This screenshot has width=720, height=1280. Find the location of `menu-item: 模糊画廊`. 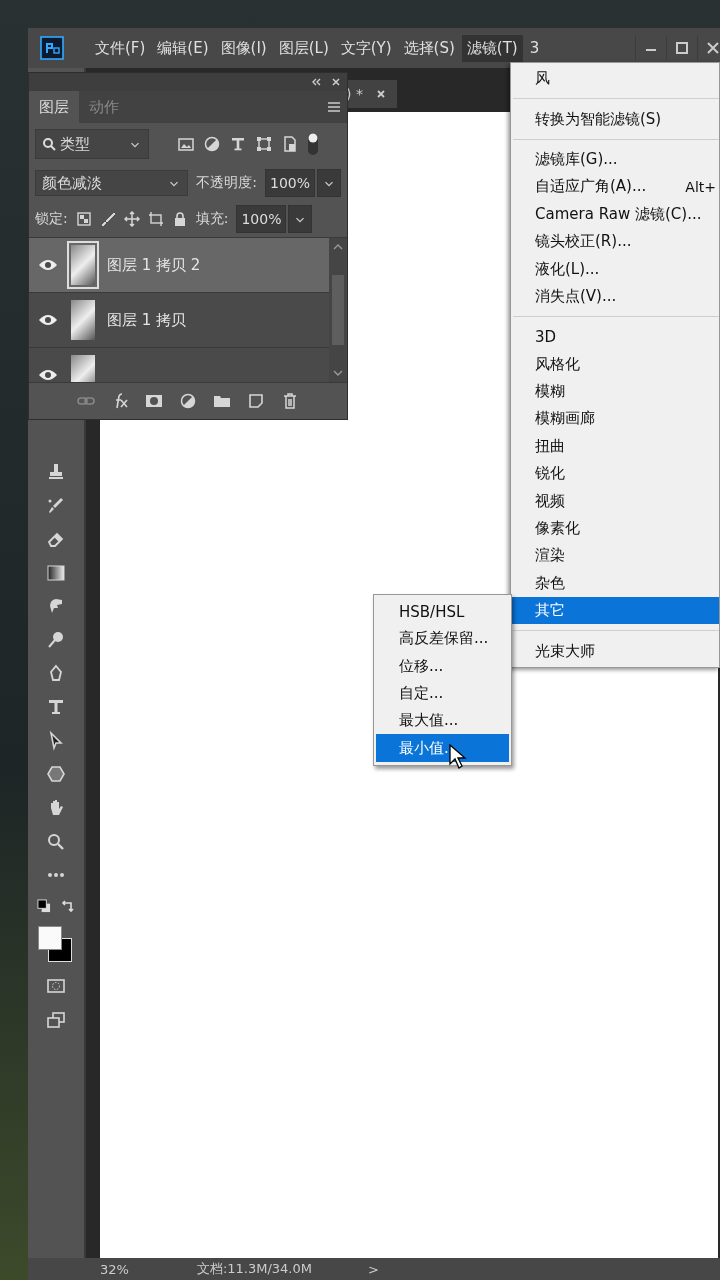

menu-item: 模糊画廊 is located at coordinates (615, 419).